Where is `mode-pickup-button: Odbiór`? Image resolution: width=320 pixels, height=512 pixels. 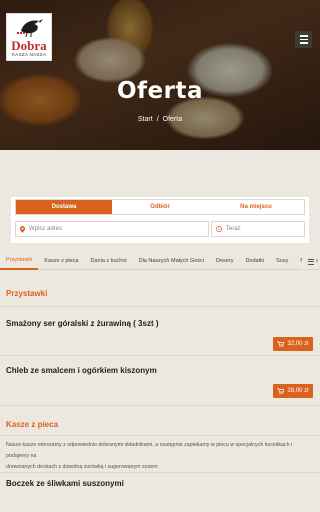
mode-pickup-button: Odbiór is located at coordinates (160, 207).